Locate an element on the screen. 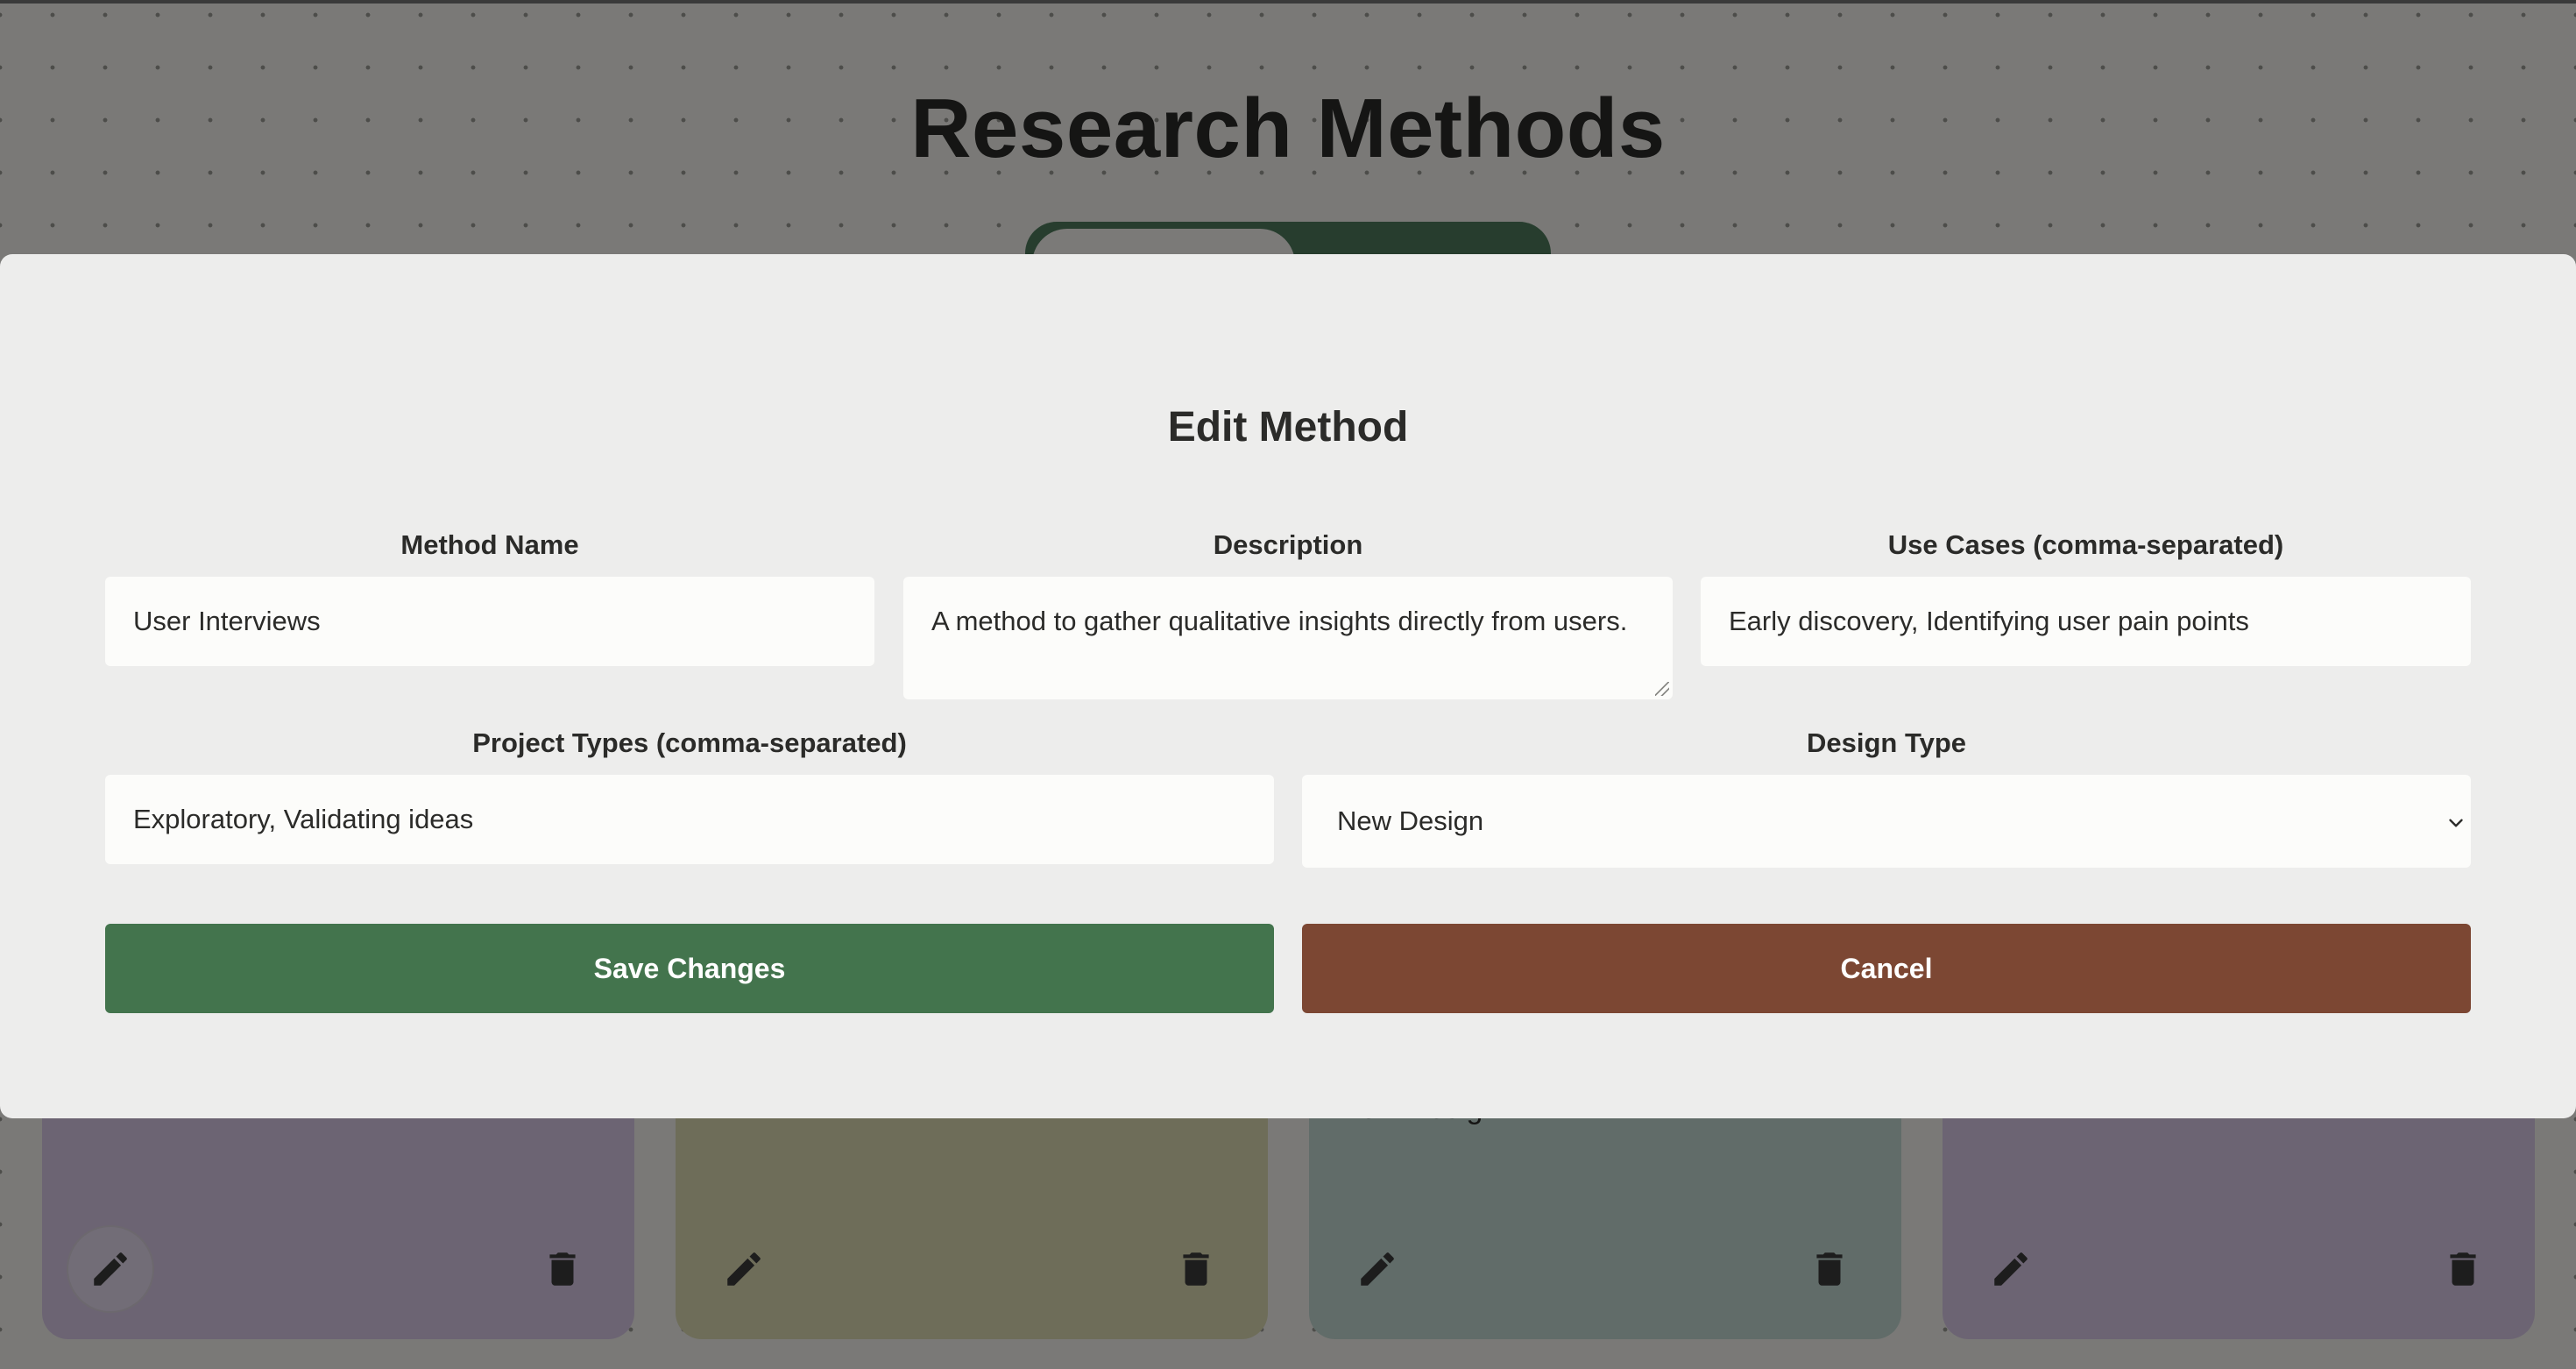 This screenshot has height=1369, width=2576. modal-title: Edit Method is located at coordinates (1288, 427).